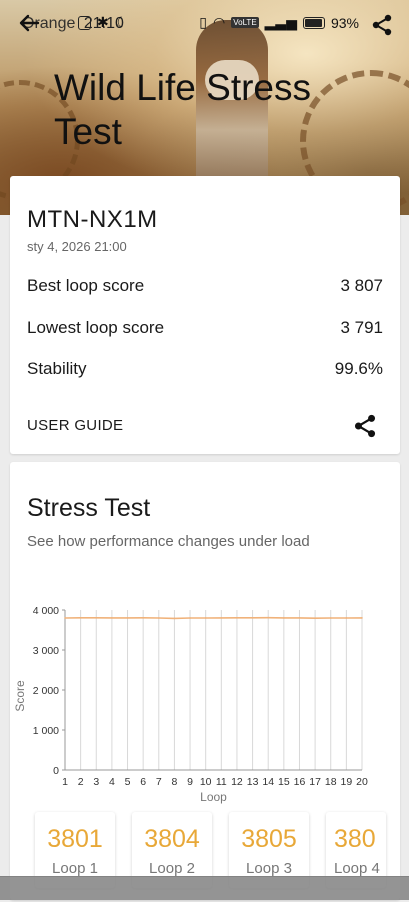 The image size is (409, 902). Describe the element at coordinates (300, 782) in the screenshot. I see `x-tick-label: 16` at that location.